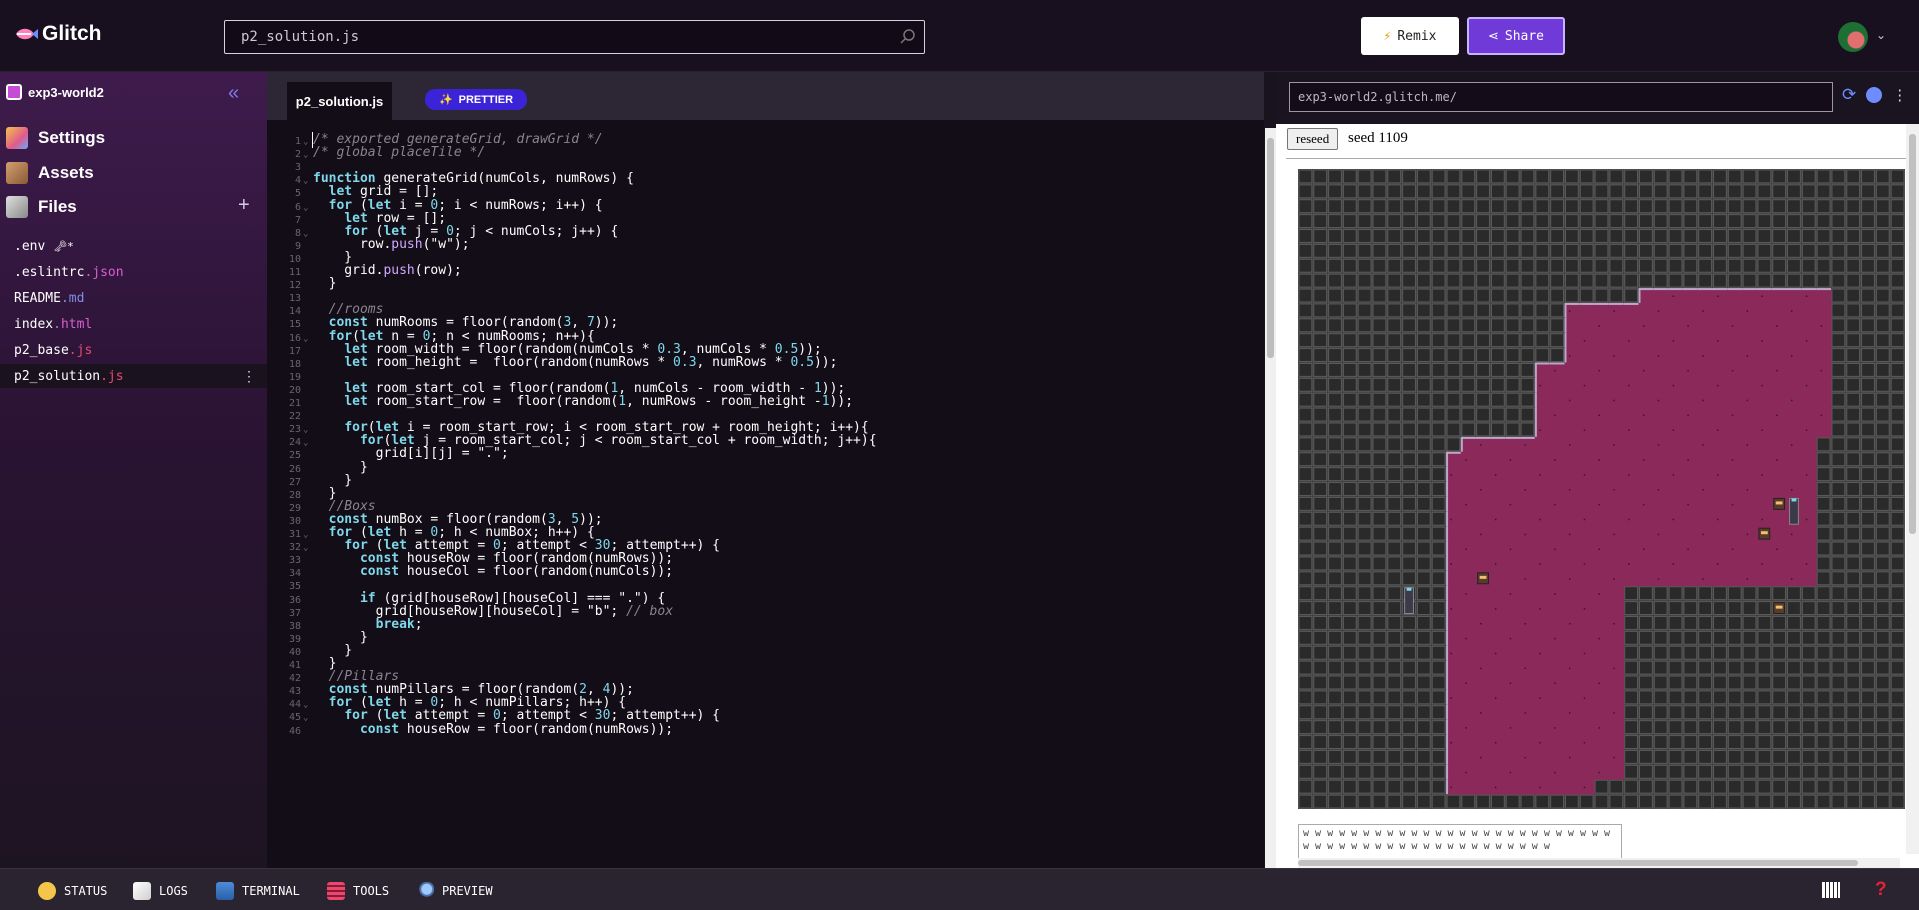 Image resolution: width=1919 pixels, height=910 pixels. Describe the element at coordinates (50, 173) in the screenshot. I see `sidebar-item-assets: Assets` at that location.